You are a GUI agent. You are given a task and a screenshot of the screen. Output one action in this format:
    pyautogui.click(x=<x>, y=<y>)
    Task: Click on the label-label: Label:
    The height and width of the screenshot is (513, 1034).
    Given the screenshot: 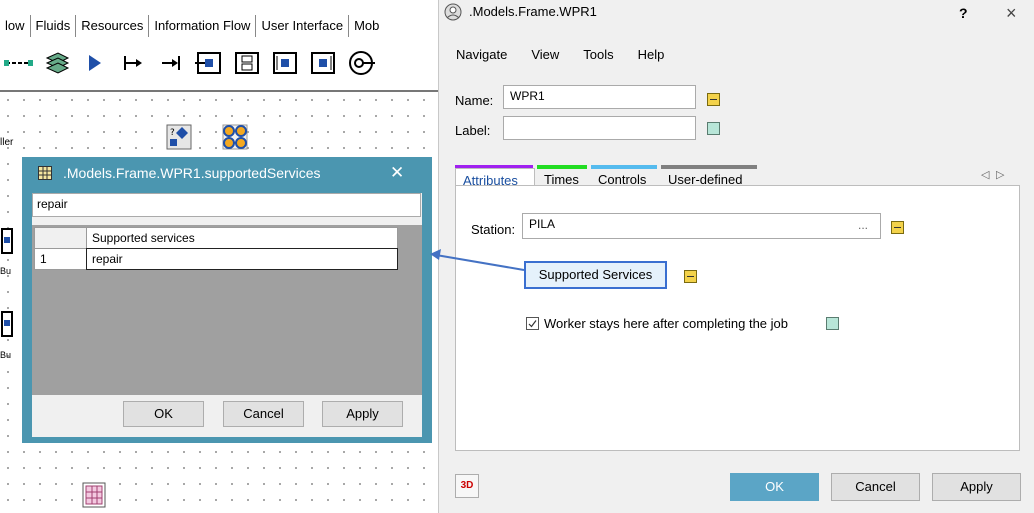 What is the action you would take?
    pyautogui.click(x=473, y=130)
    